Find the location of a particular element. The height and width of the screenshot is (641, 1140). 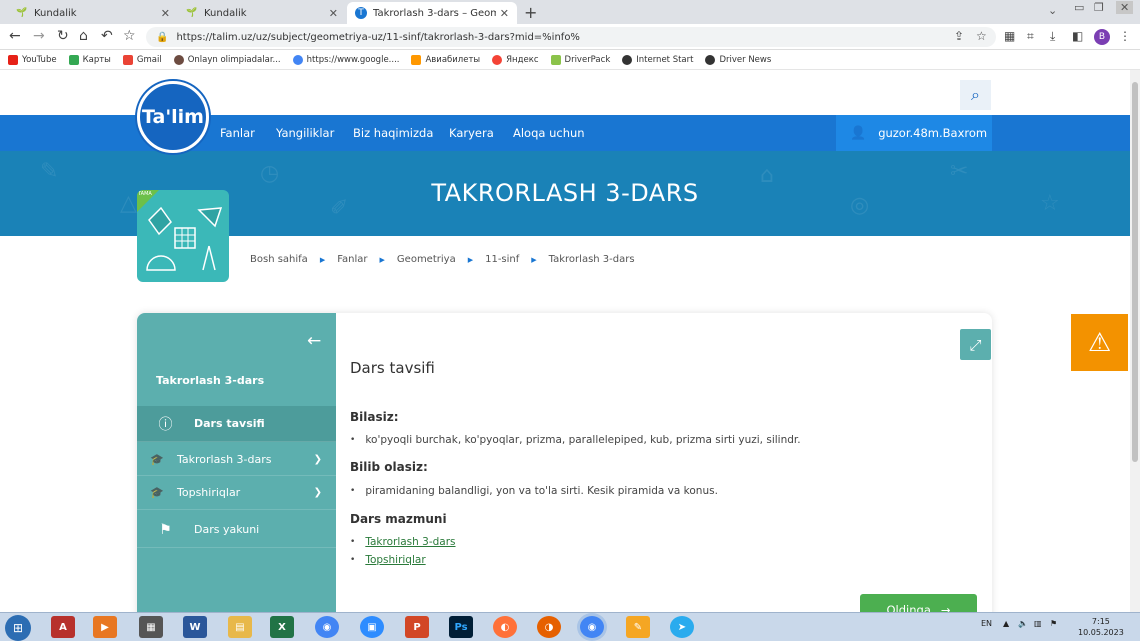

search-button: ⌕ is located at coordinates (975, 95).